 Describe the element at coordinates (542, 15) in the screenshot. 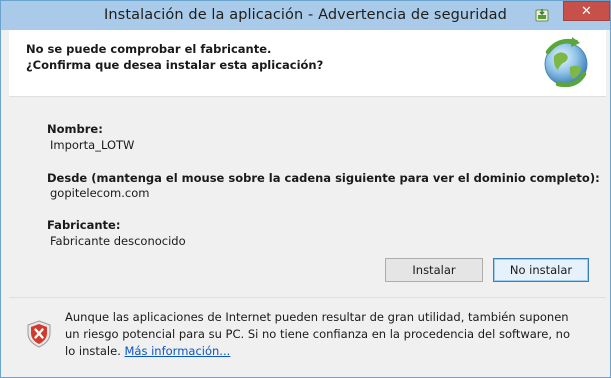

I see `app-window-icon` at that location.